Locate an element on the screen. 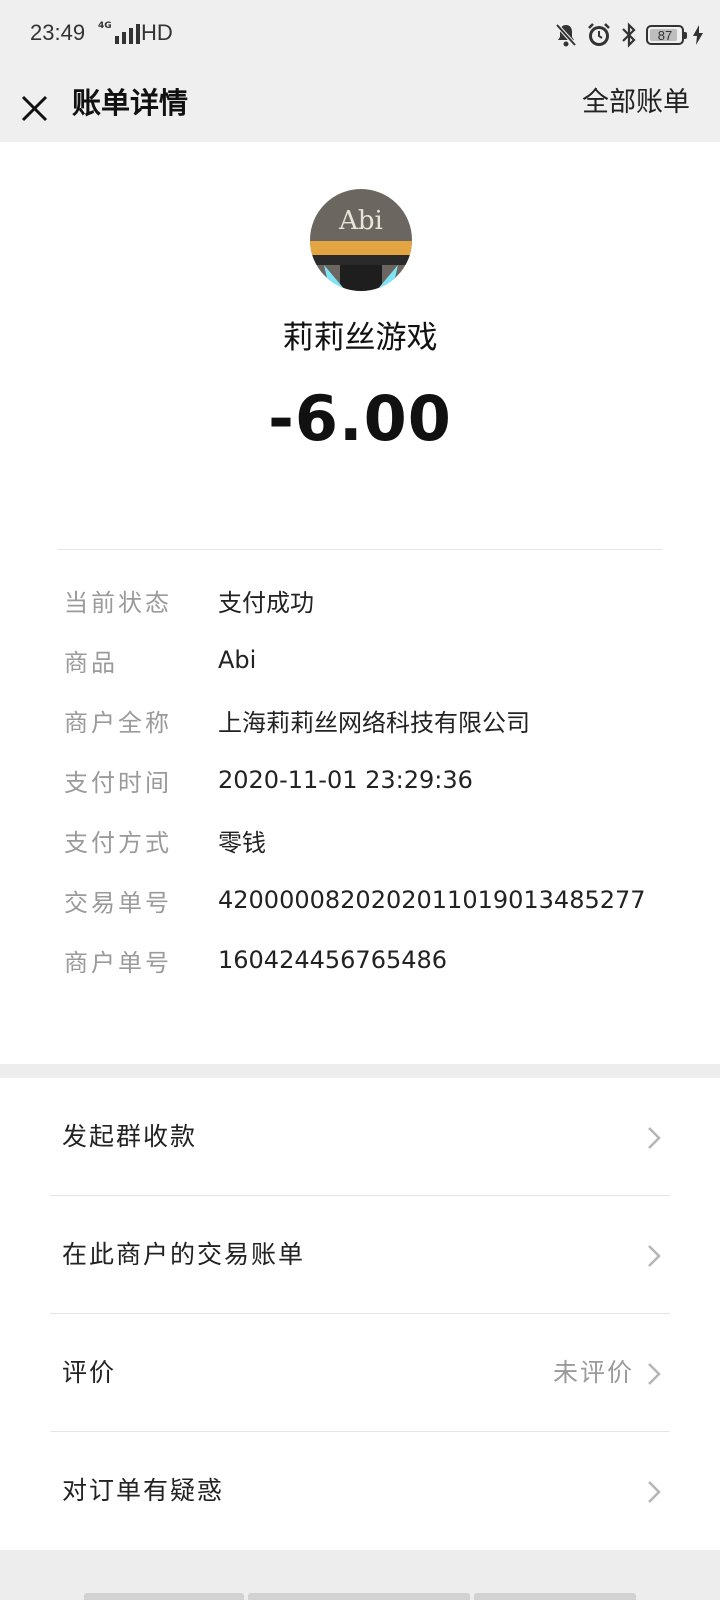 The image size is (720, 1600). nav-bar: 账单详情 全部账单 is located at coordinates (360, 106).